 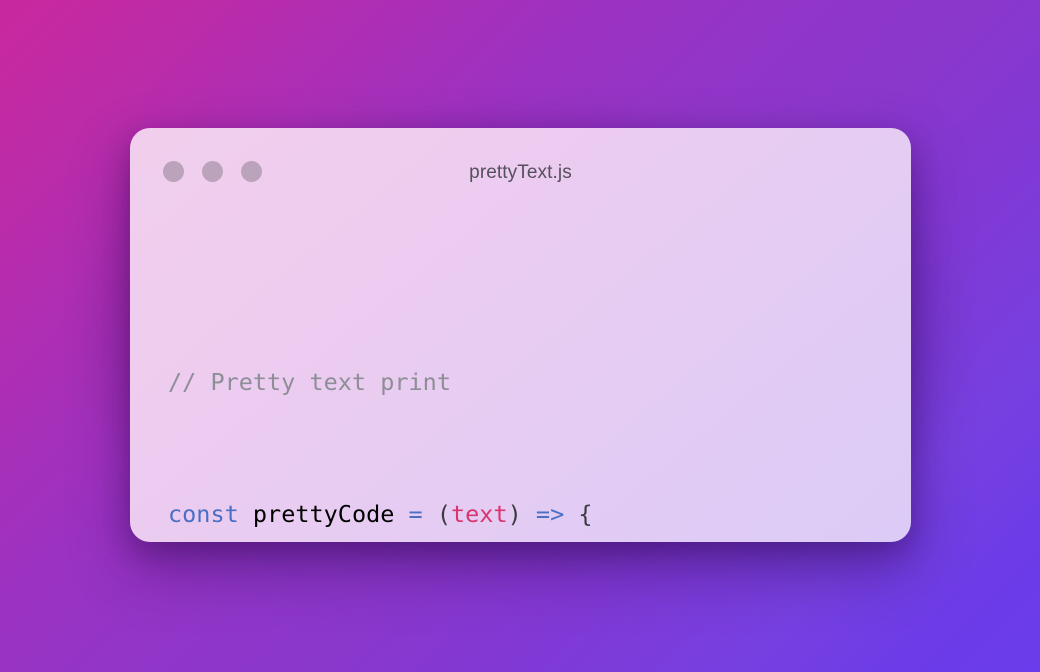 I want to click on code-token-punct: {, so click(x=585, y=514).